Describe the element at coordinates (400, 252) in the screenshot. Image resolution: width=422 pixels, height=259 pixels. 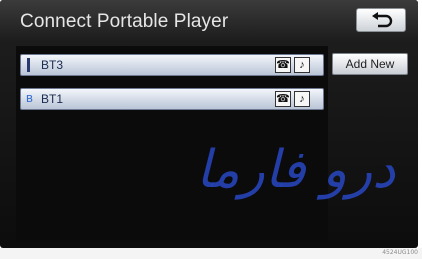
I see `figure-code: 4524UG100` at that location.